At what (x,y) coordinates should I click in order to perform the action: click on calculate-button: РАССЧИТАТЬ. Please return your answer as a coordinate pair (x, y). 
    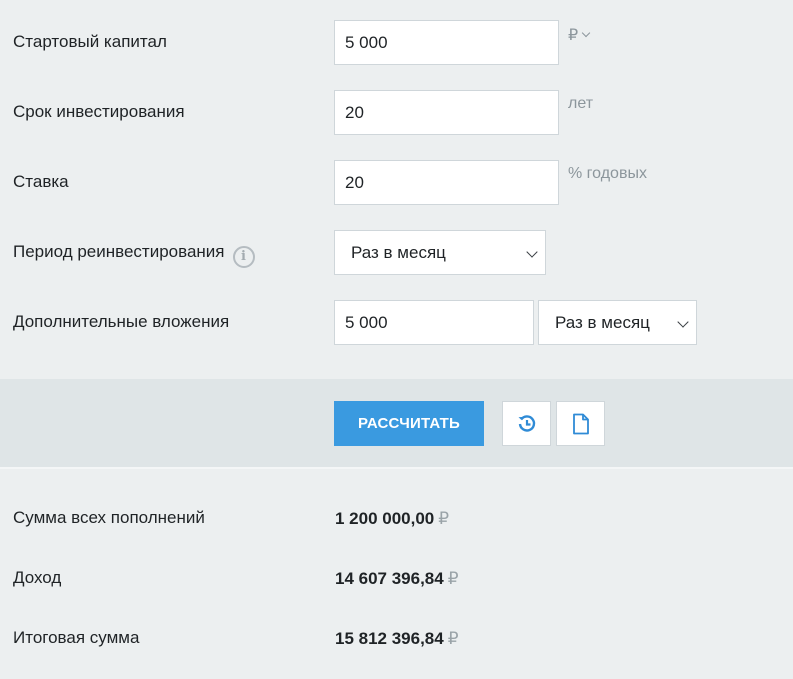
    Looking at the image, I should click on (409, 423).